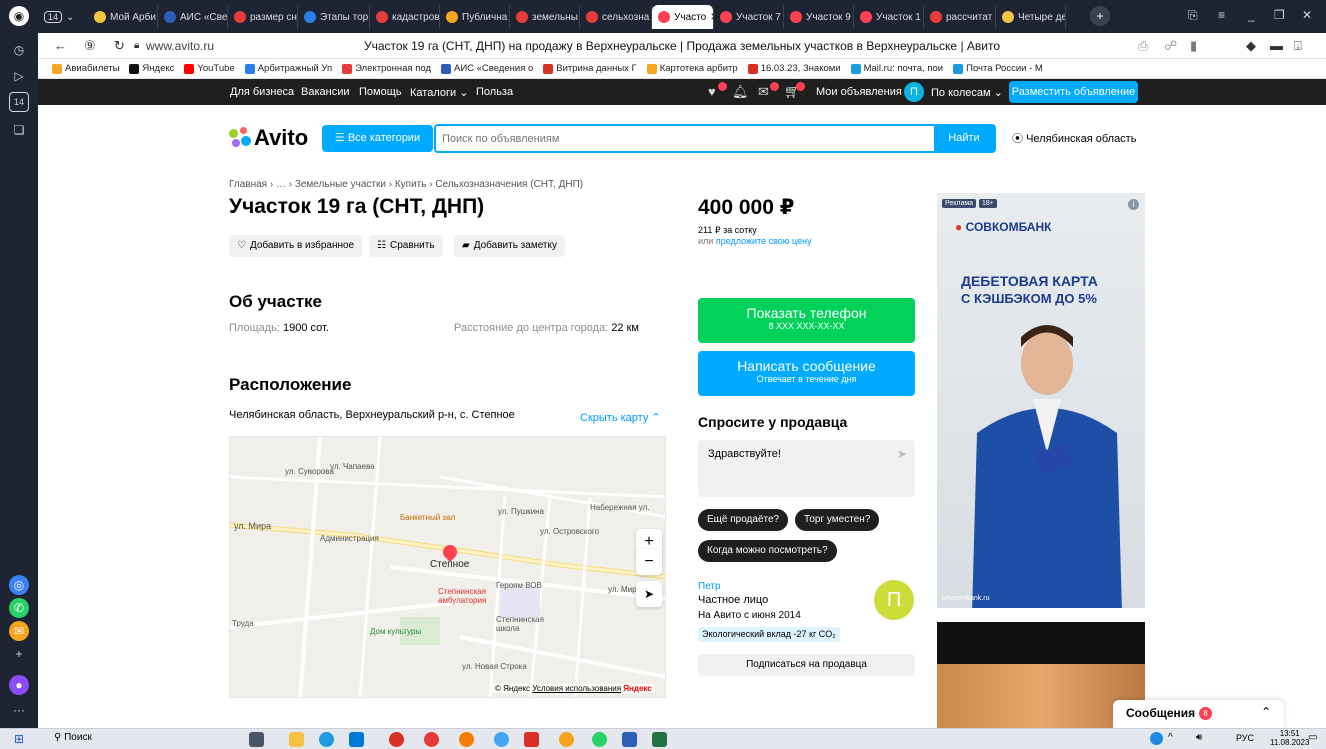 The image size is (1326, 749). What do you see at coordinates (123, 17) in the screenshot?
I see `browser-tab: Мой Арби` at bounding box center [123, 17].